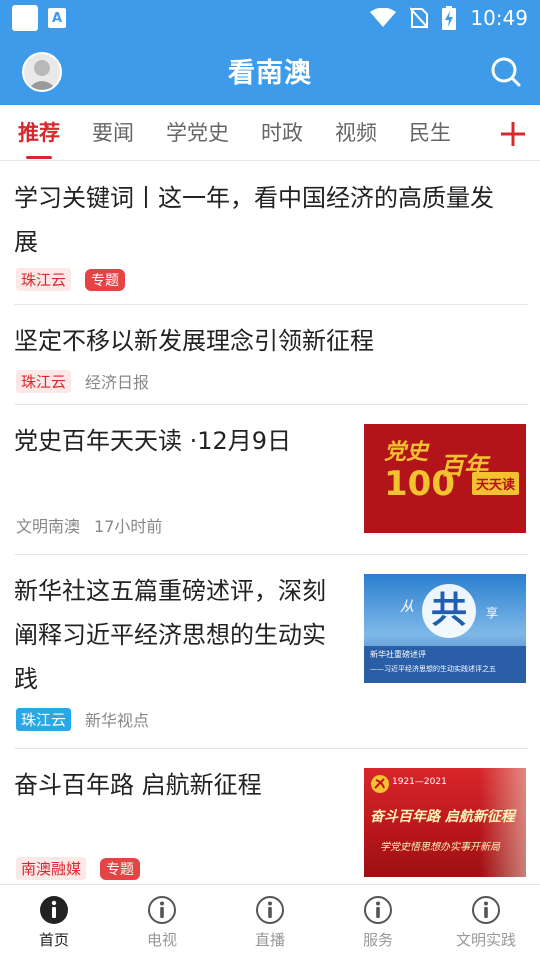 The width and height of the screenshot is (540, 960). What do you see at coordinates (356, 133) in the screenshot?
I see `tab-video: 视频` at bounding box center [356, 133].